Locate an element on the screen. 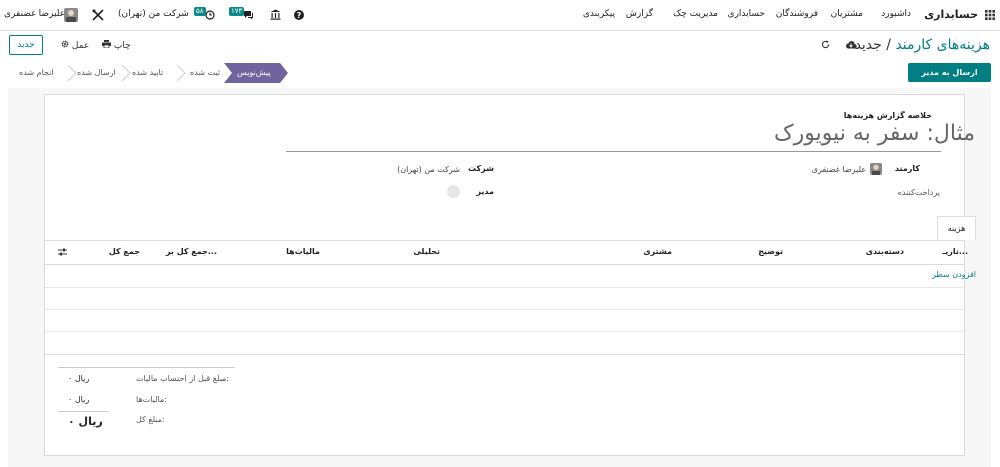 This screenshot has height=467, width=1000. gear-icon is located at coordinates (65, 45).